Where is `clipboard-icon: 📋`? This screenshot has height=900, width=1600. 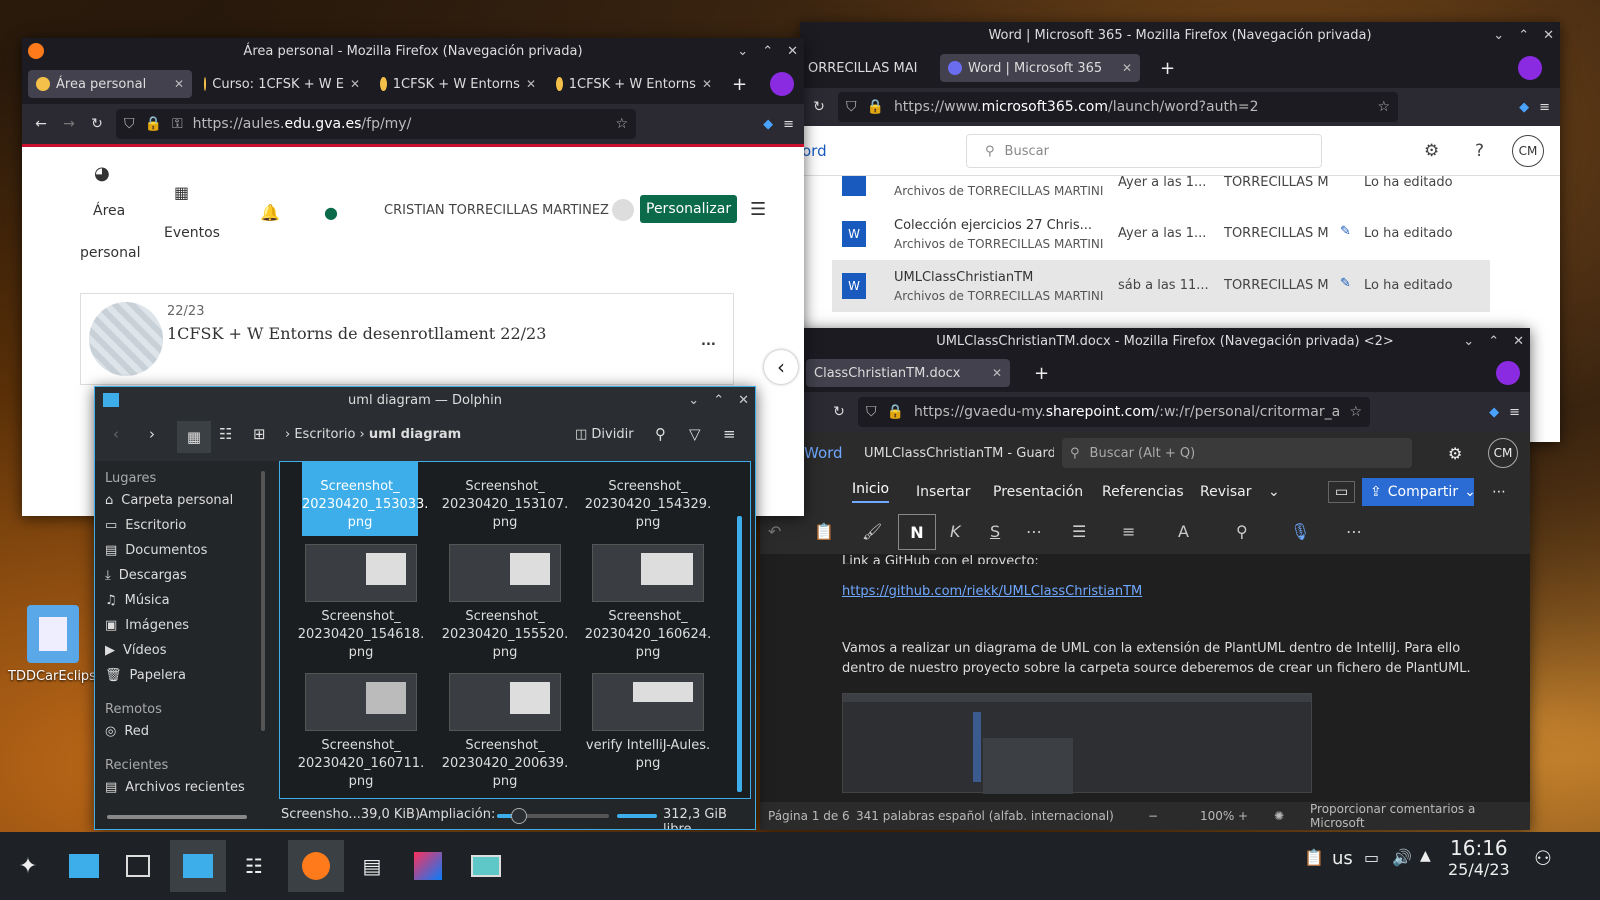
clipboard-icon: 📋 is located at coordinates (1314, 857).